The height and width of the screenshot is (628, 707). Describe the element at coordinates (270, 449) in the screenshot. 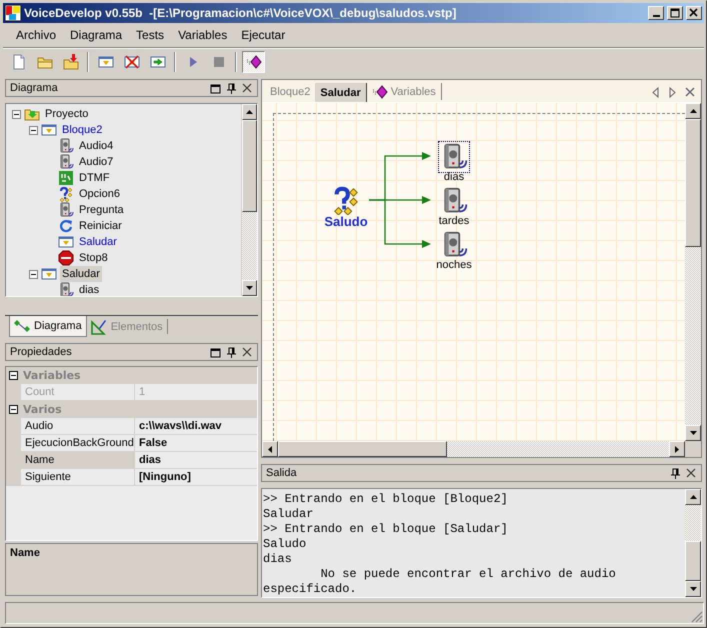

I see `scroll-left-arrow-icon` at that location.